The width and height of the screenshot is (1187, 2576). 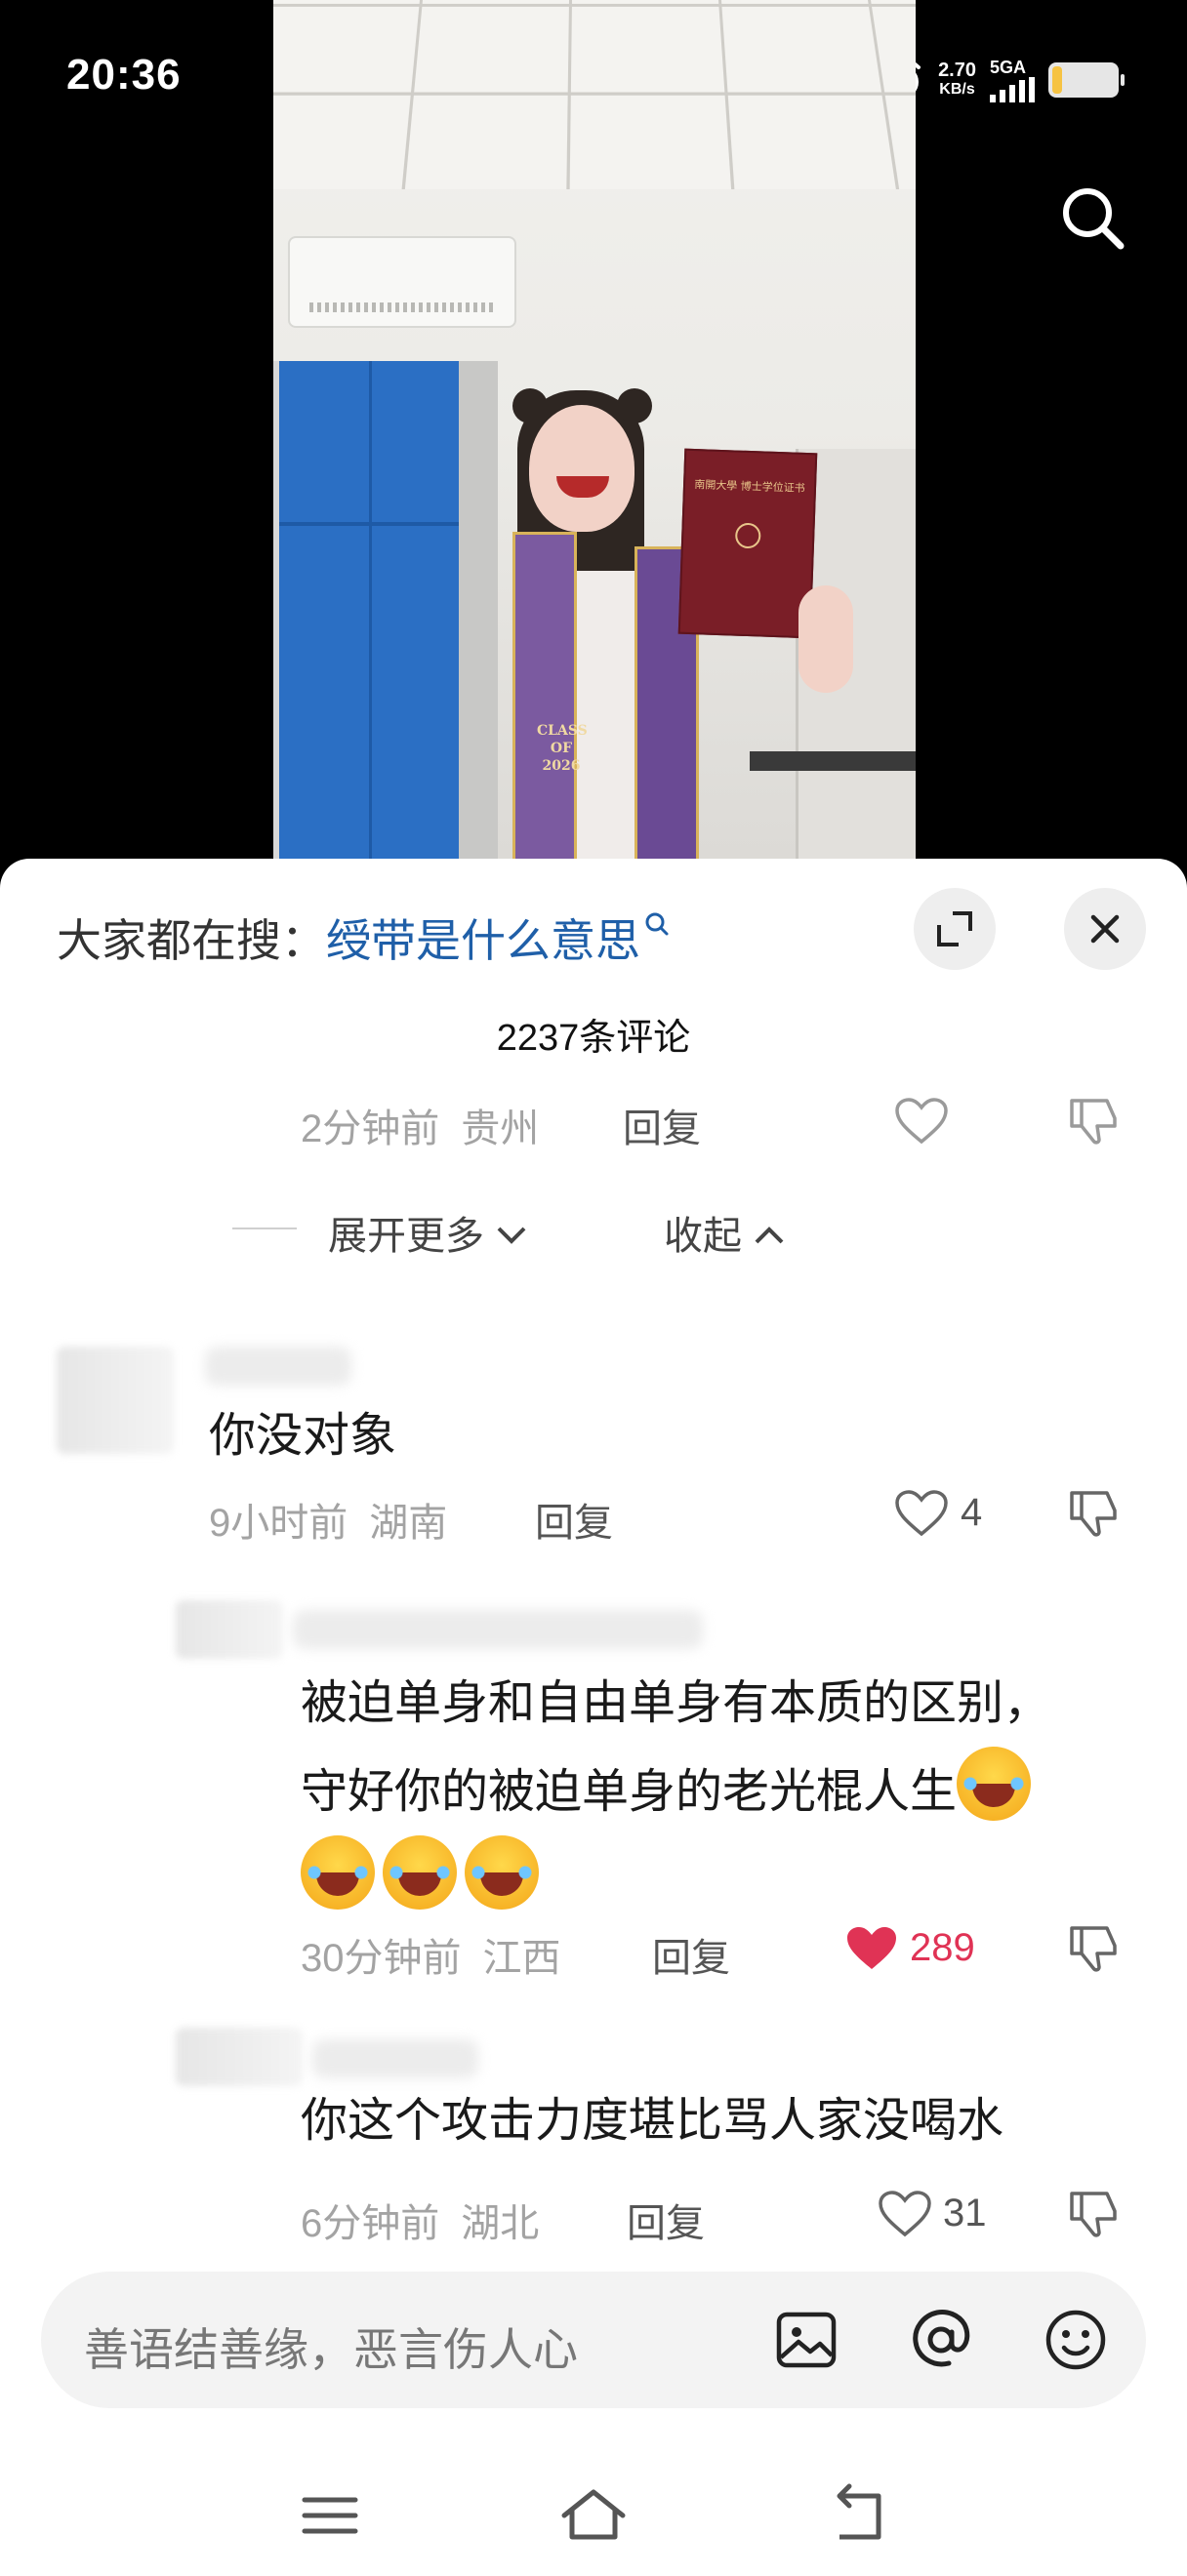 I want to click on video-cabinet-side, so click(x=478, y=610).